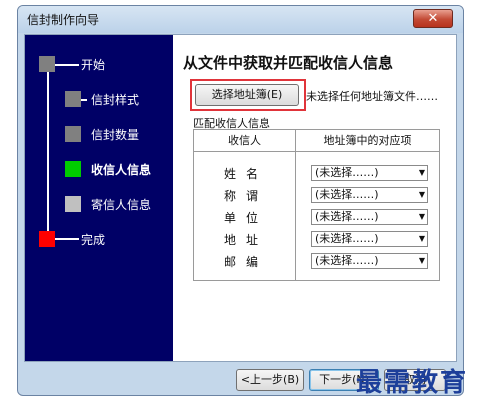  What do you see at coordinates (240, 19) in the screenshot?
I see `title-bar: 信封制作向导 ✕` at bounding box center [240, 19].